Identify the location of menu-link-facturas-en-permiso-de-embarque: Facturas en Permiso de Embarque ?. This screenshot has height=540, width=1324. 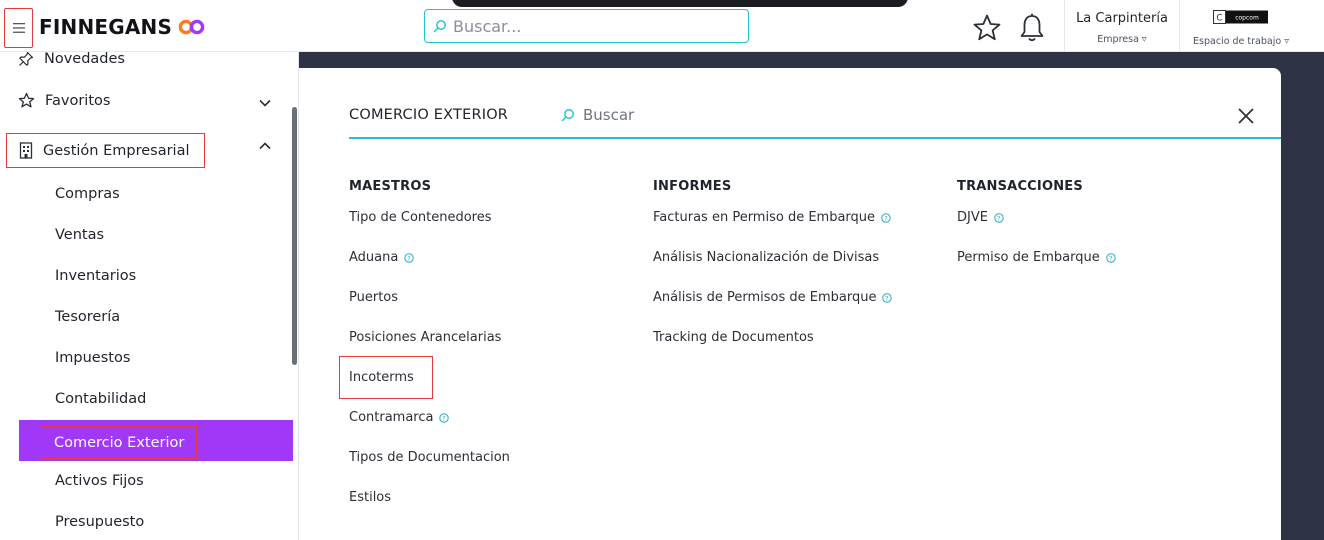
(772, 217).